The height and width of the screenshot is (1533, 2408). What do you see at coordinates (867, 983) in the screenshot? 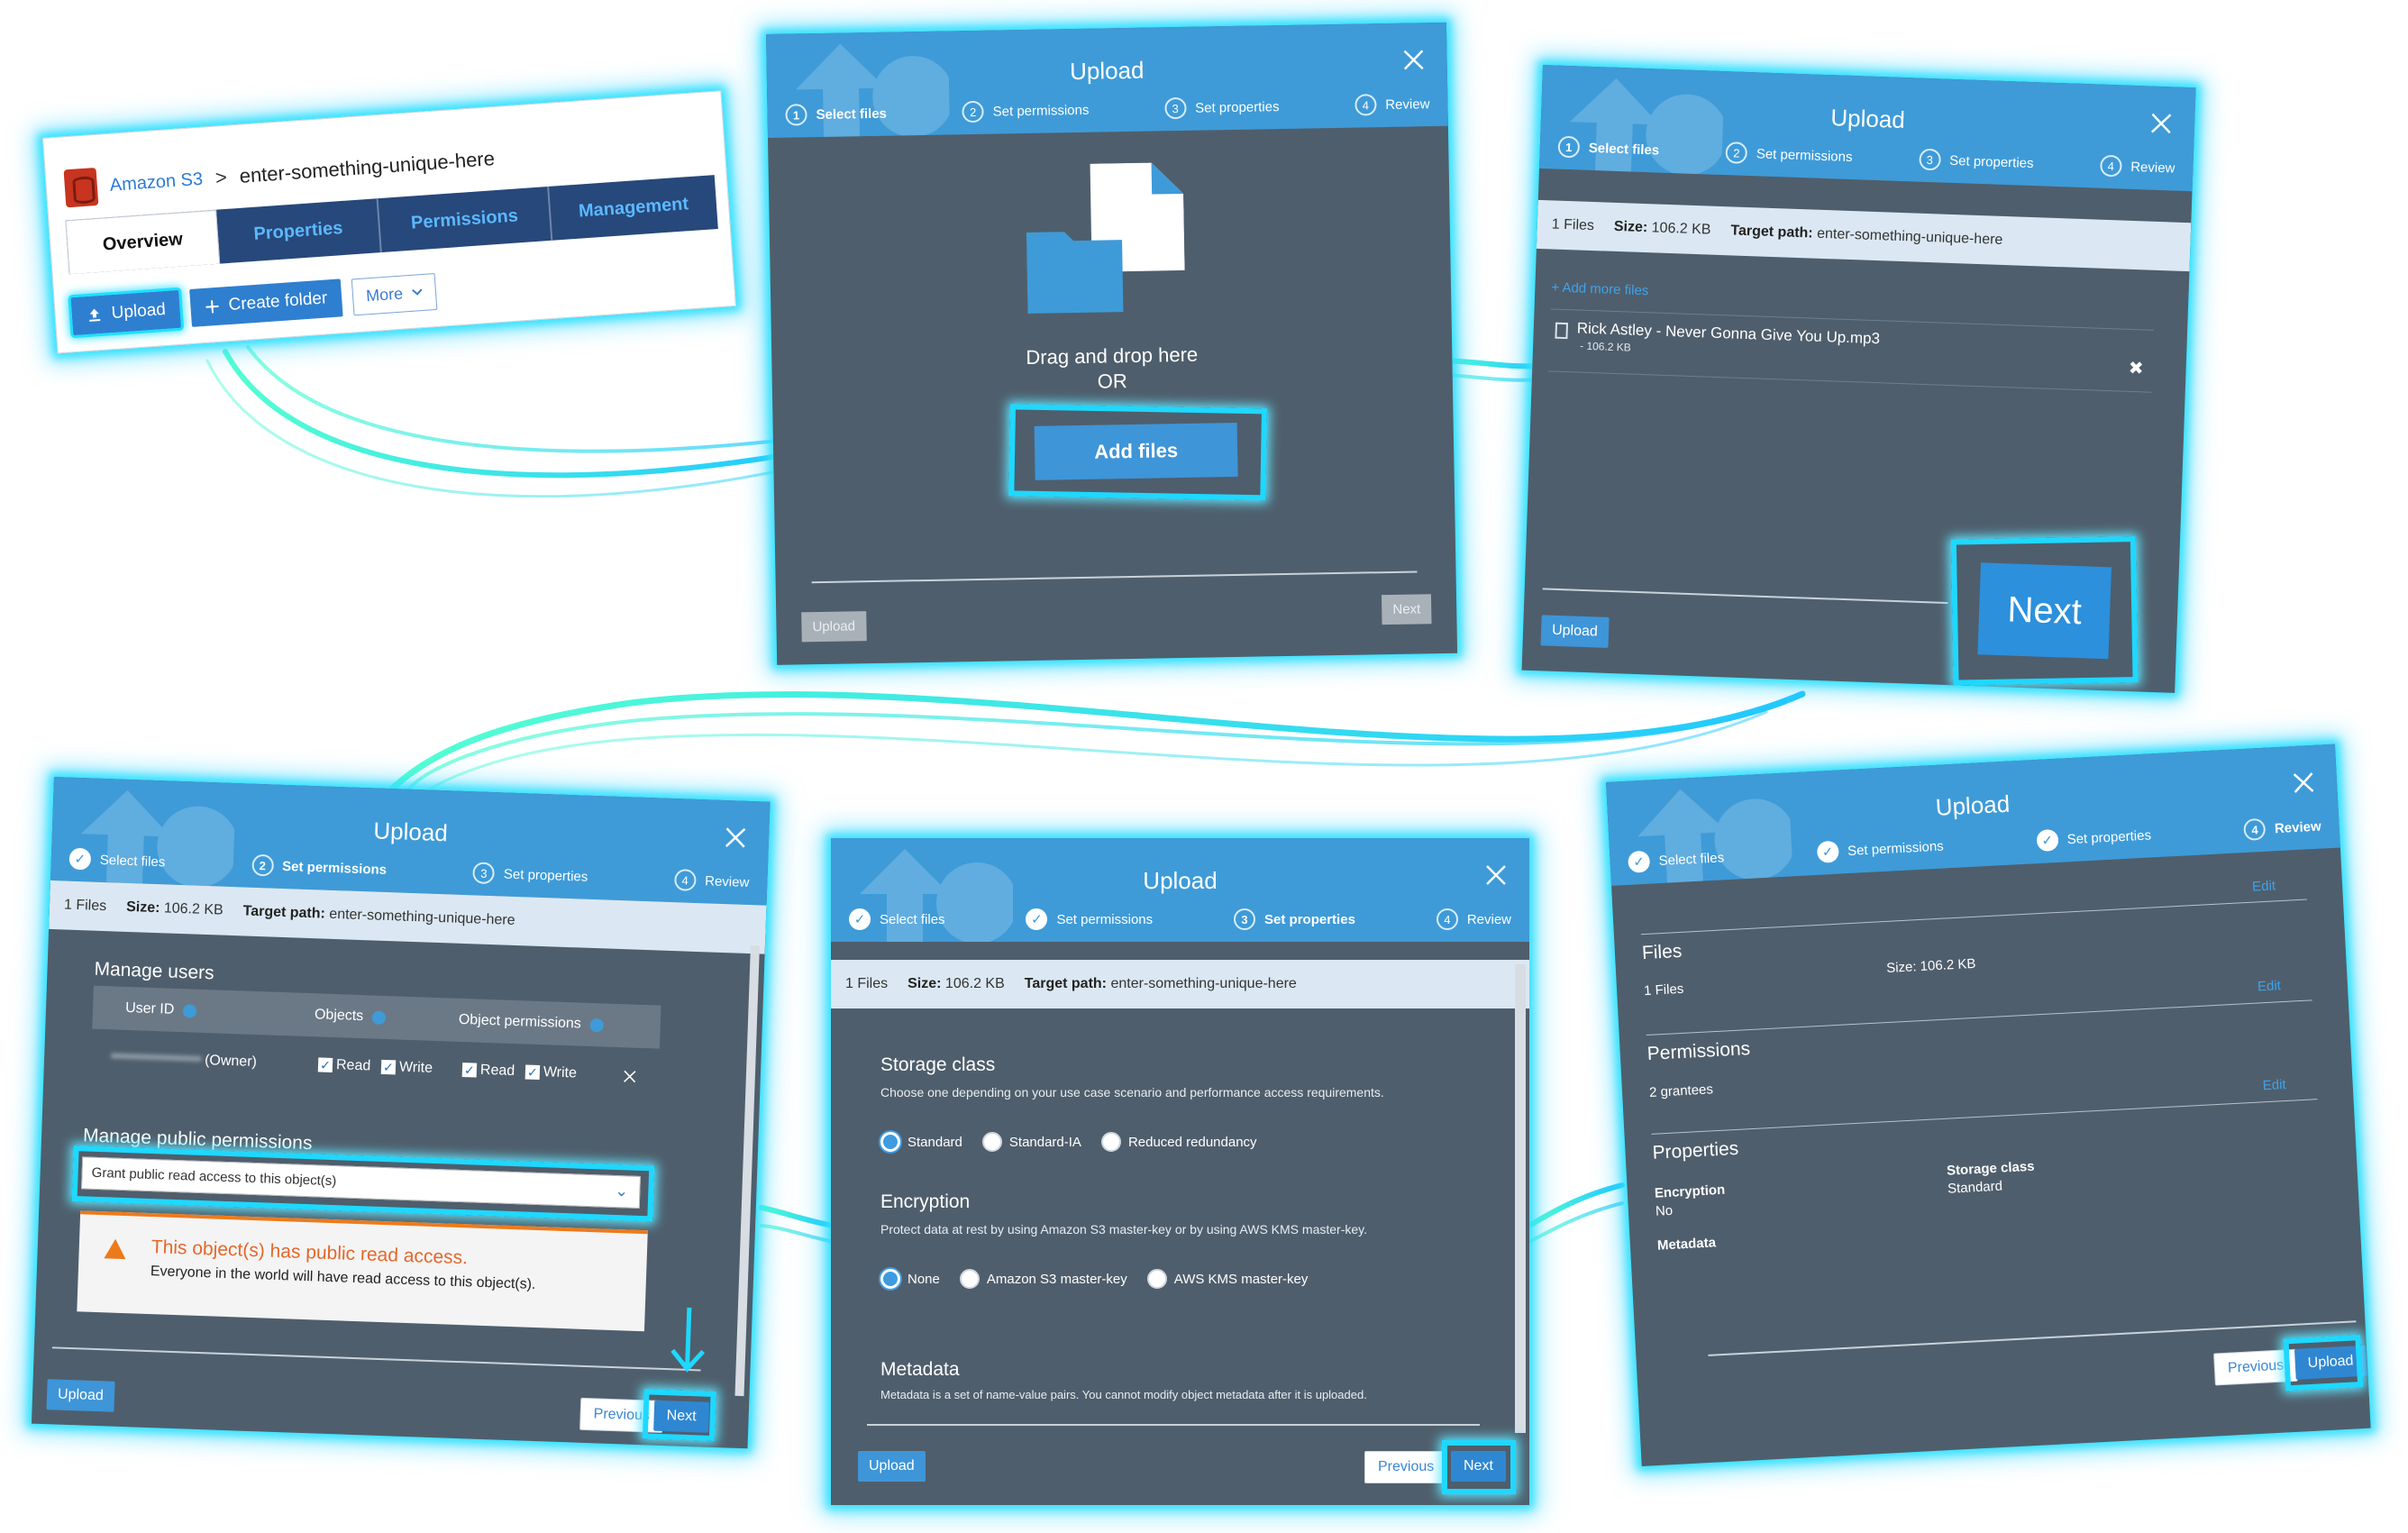
I see `files-count: 1 Files` at bounding box center [867, 983].